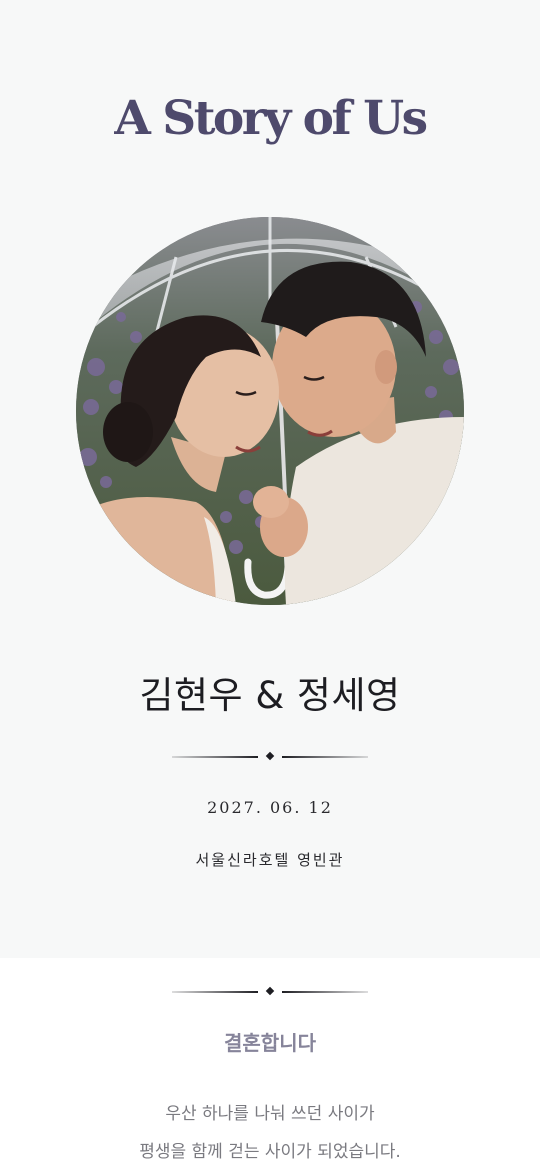  What do you see at coordinates (270, 807) in the screenshot?
I see `wedding-date: 2027. 06. 12` at bounding box center [270, 807].